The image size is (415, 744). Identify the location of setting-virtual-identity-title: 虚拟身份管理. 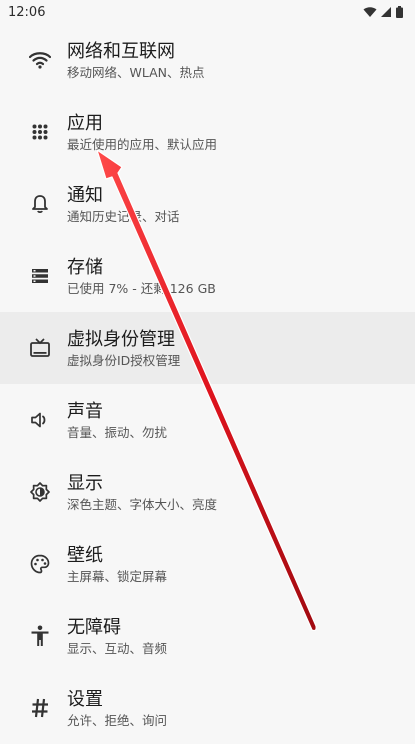
(121, 339).